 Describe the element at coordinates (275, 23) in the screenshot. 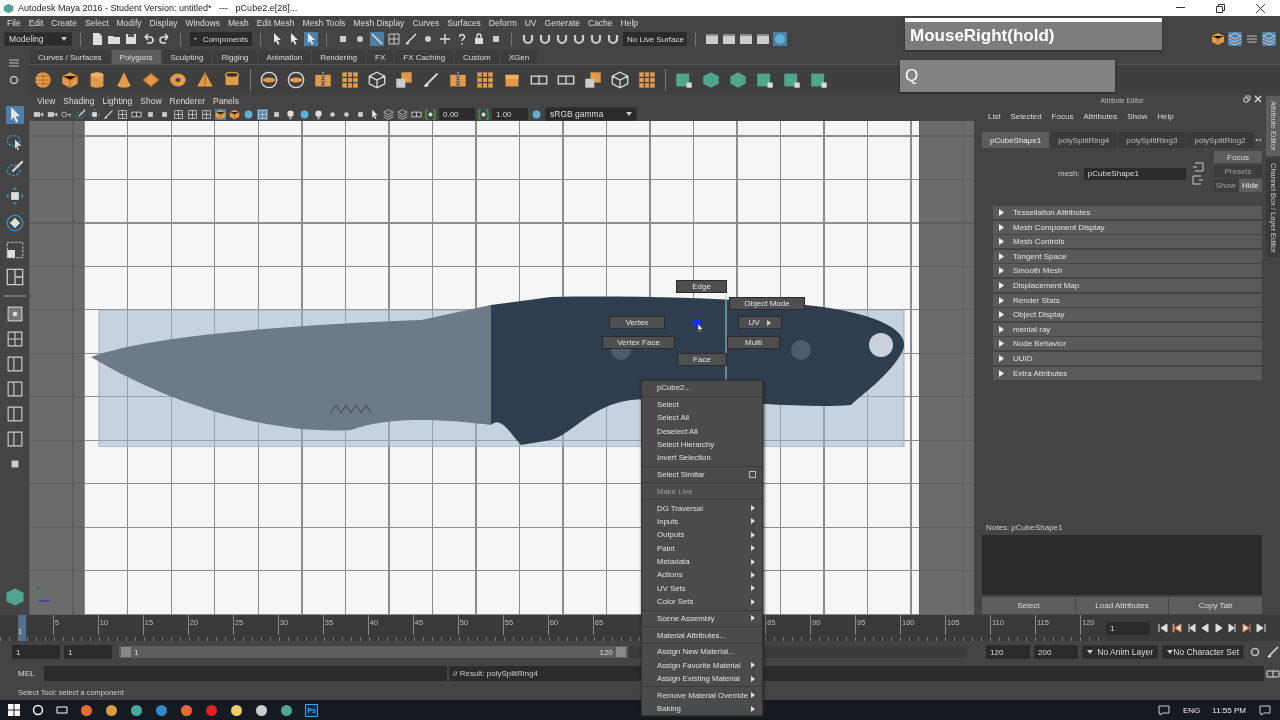

I see `menu-item: Edit Mesh` at that location.